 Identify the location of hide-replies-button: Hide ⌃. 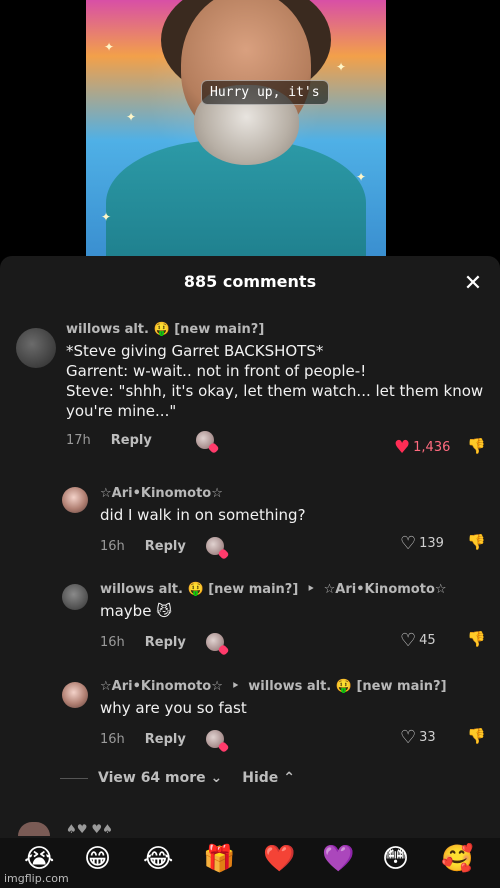
(268, 778).